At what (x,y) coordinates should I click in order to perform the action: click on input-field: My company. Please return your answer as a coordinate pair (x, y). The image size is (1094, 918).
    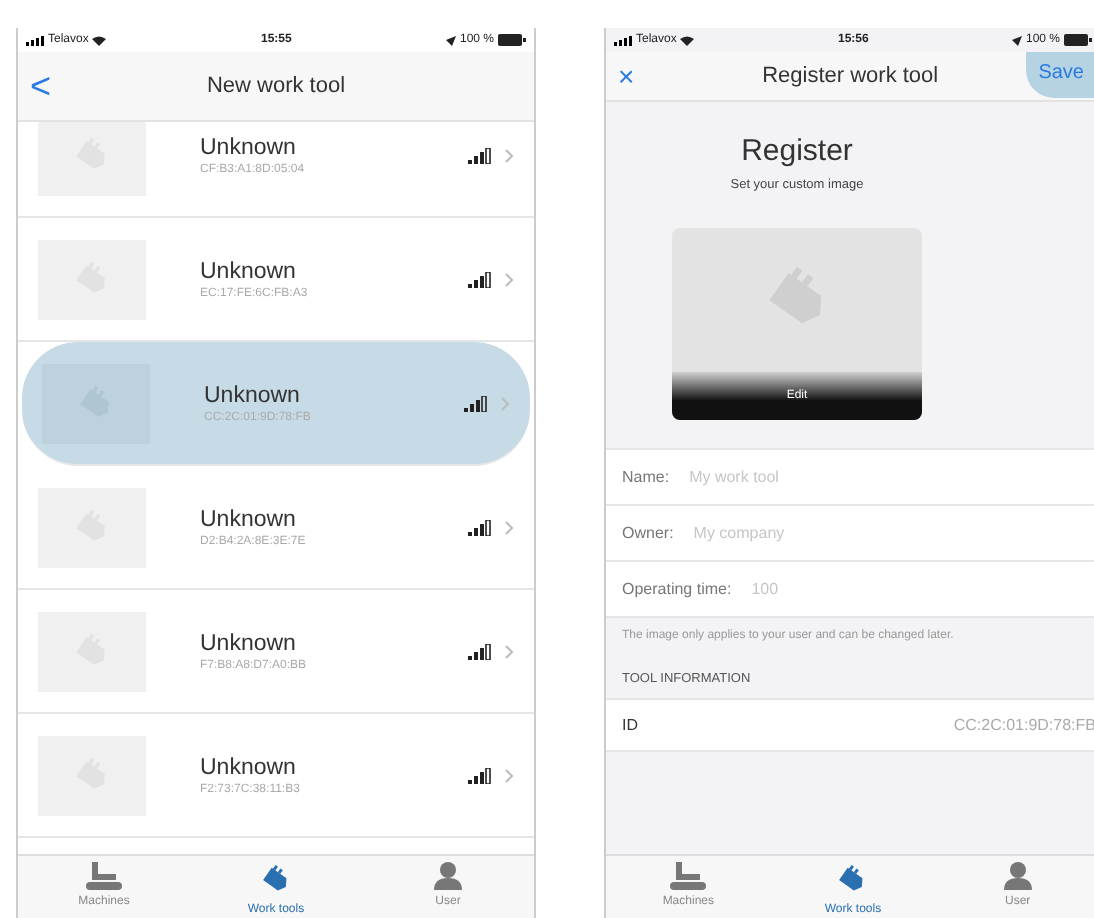
    Looking at the image, I should click on (891, 533).